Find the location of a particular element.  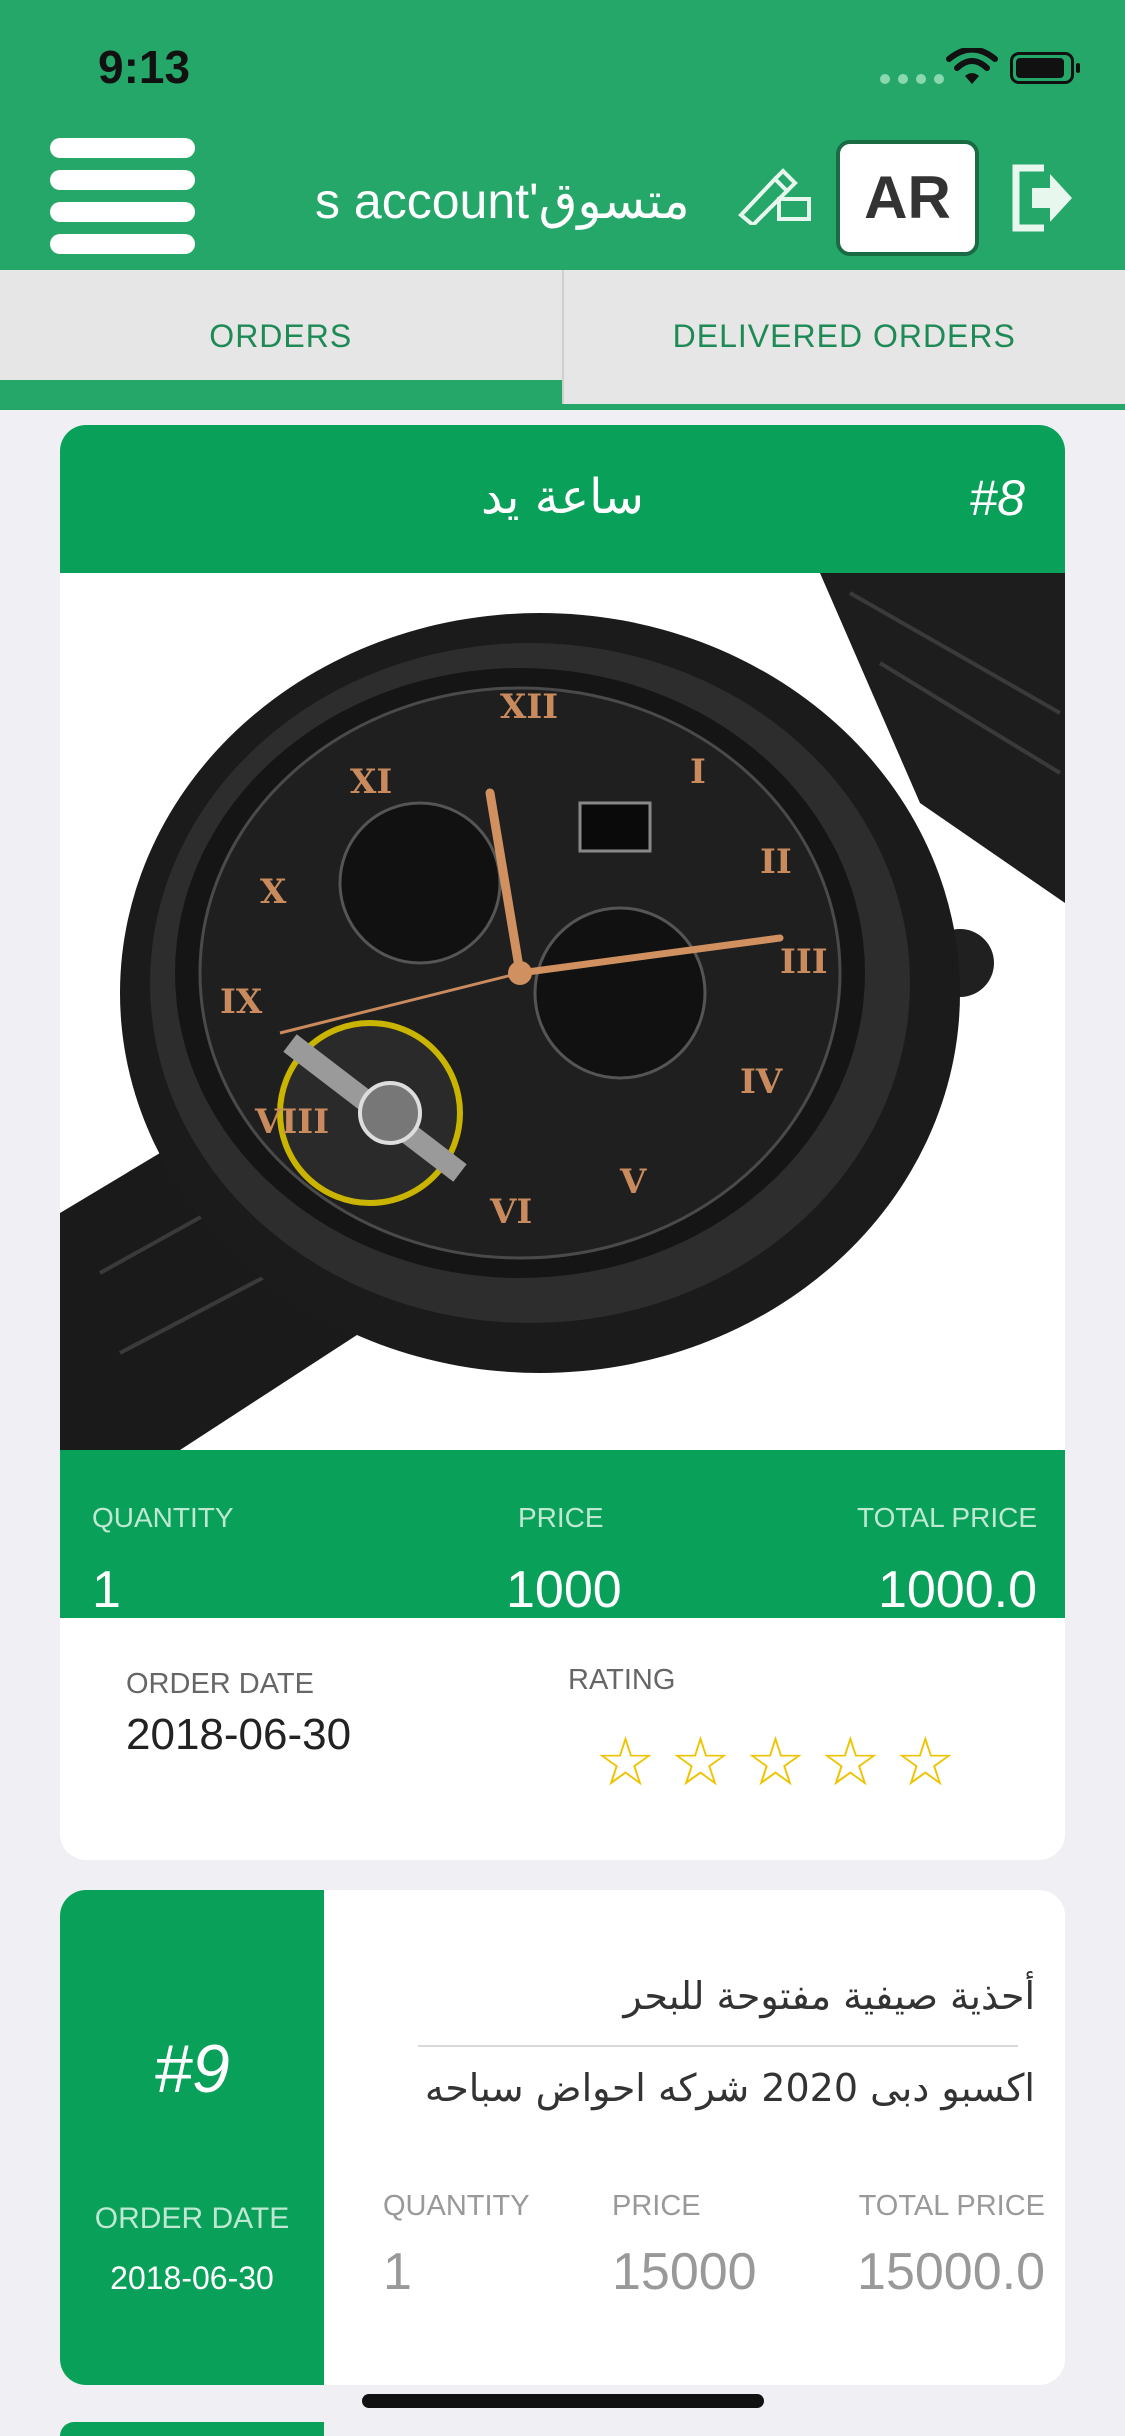

total-price-value: 1000.0 is located at coordinates (957, 1590).